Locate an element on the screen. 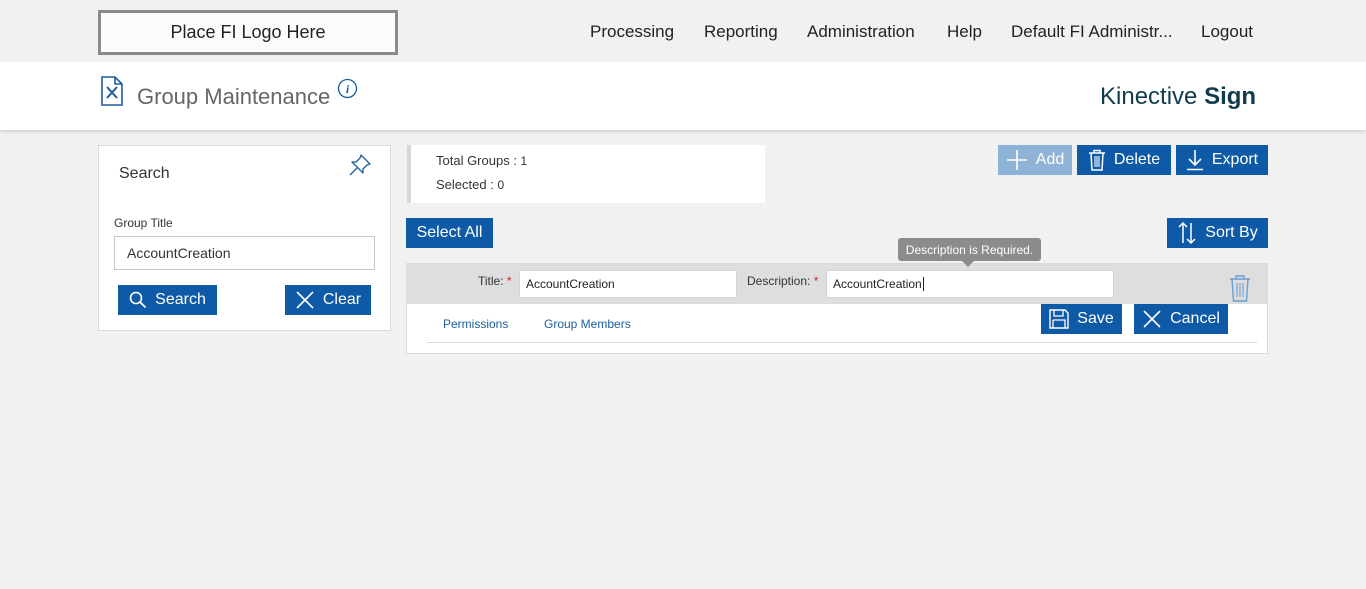  svg-text: i is located at coordinates (348, 89).